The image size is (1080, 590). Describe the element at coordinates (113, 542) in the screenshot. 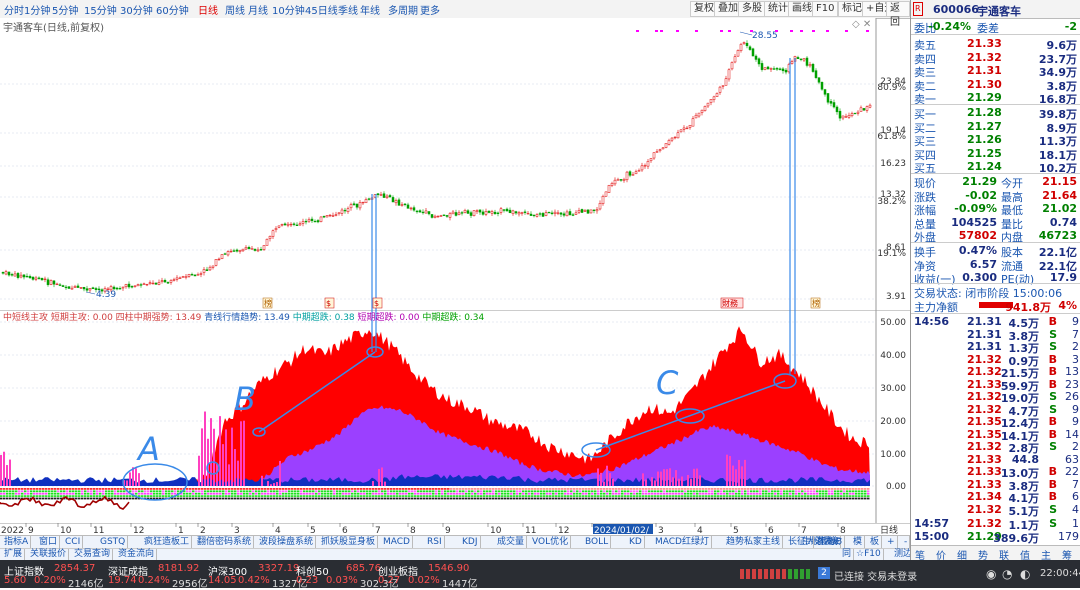

I see `indicator-tab-3: GSTQ` at that location.